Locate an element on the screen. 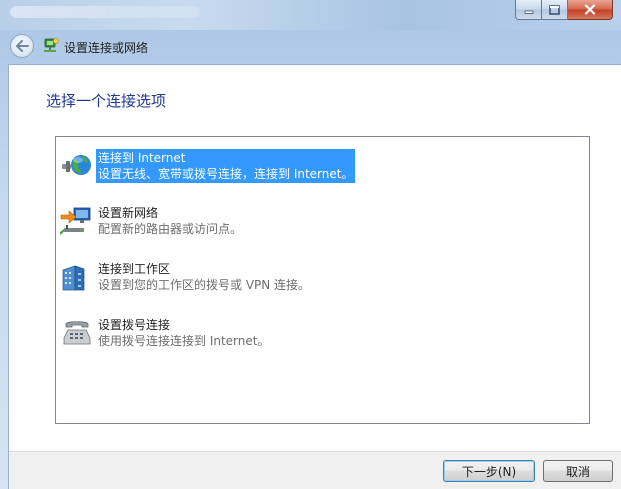 The image size is (621, 489). option-title: 连接到工作区 is located at coordinates (134, 269).